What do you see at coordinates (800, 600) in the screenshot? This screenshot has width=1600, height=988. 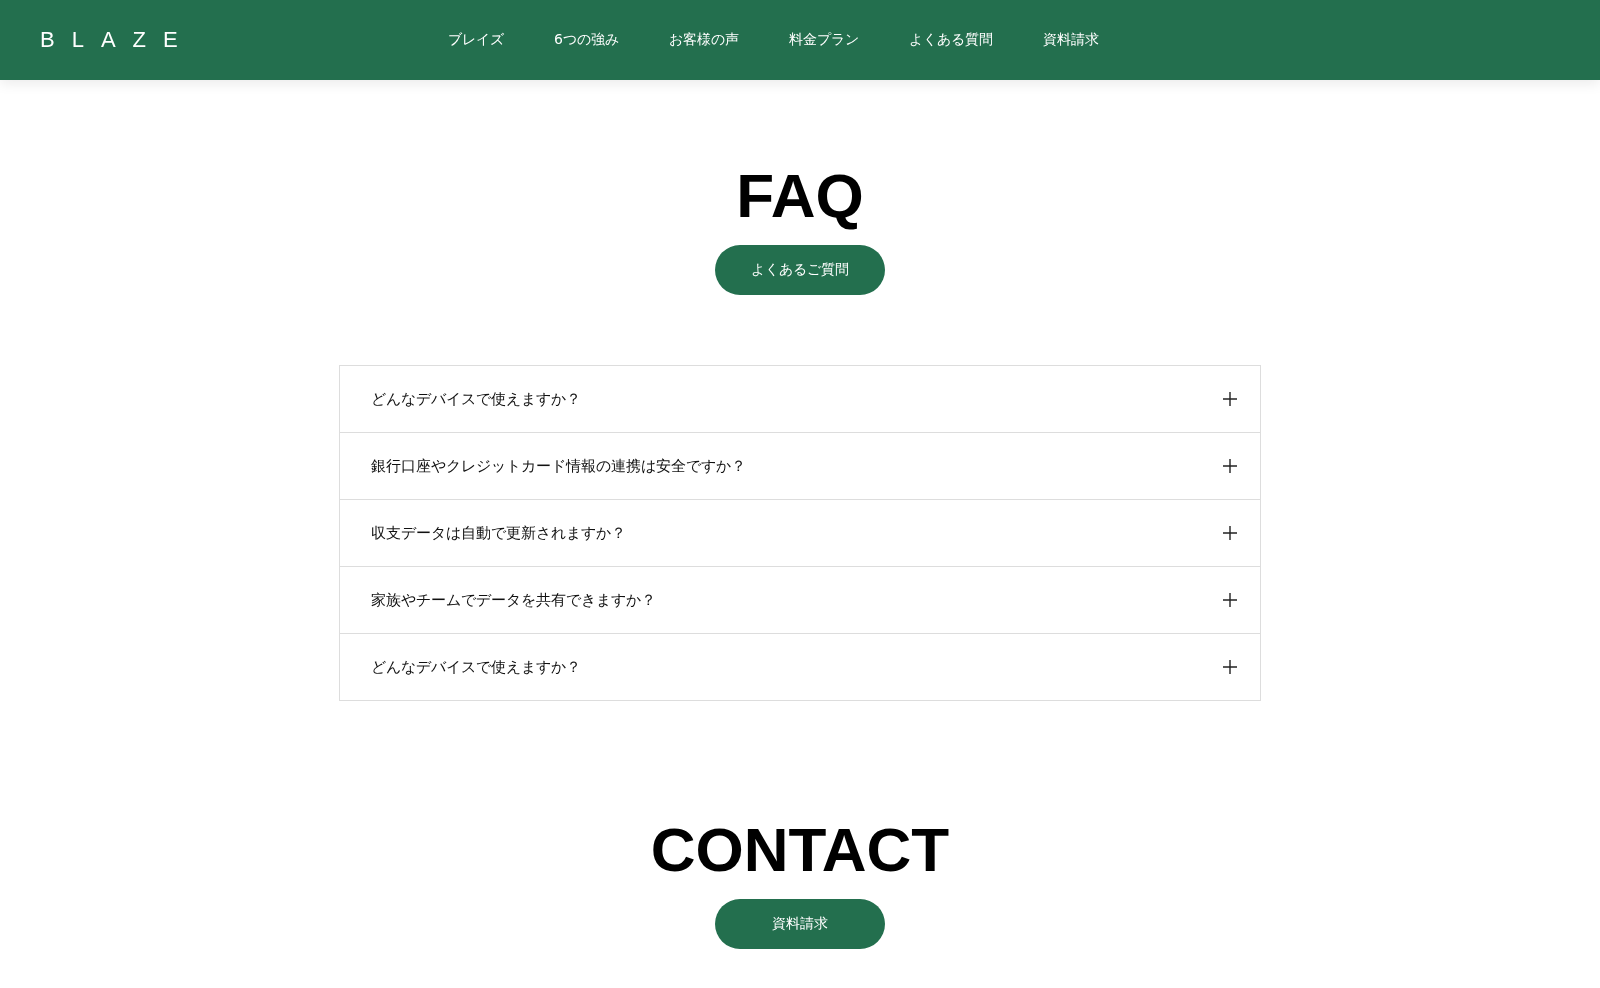 I see `faq-item: 家族やチームでデータを共有できますか？` at bounding box center [800, 600].